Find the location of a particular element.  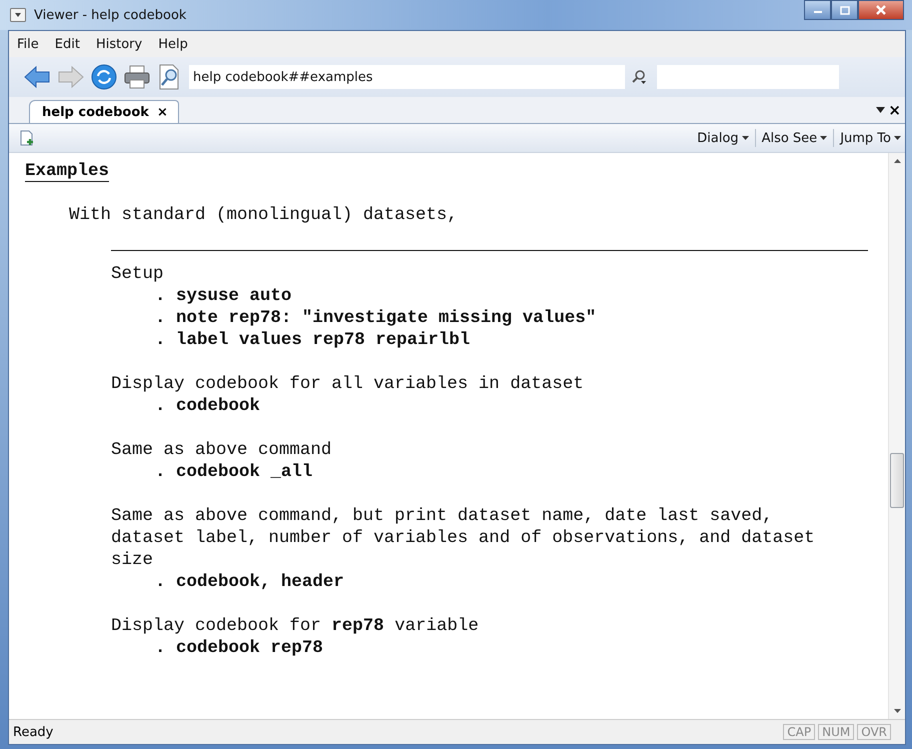

minimize-button is located at coordinates (817, 10).